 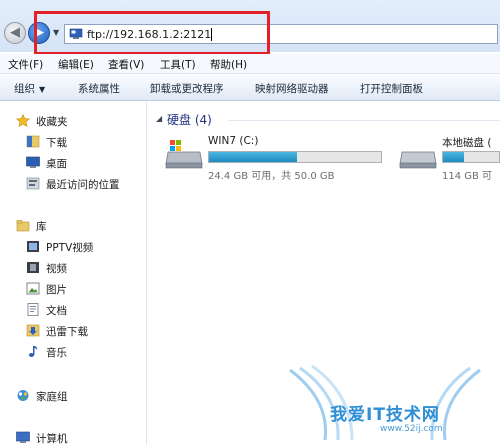 I want to click on nav-label: 计算机, so click(x=52, y=439).